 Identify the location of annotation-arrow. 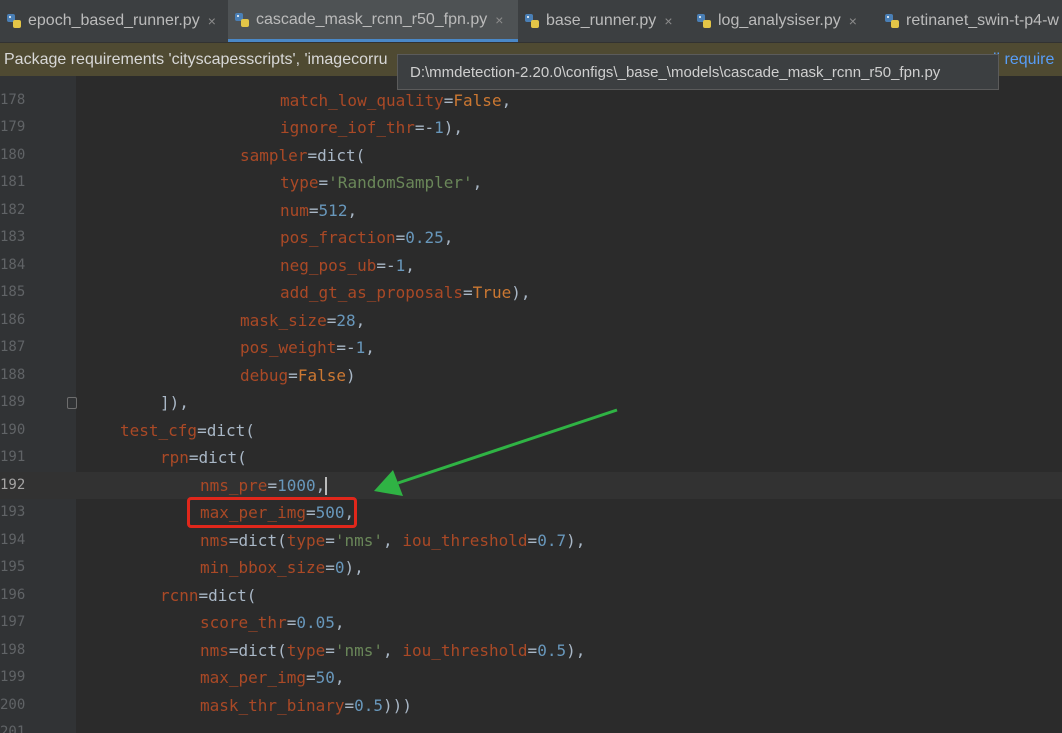
(496, 452).